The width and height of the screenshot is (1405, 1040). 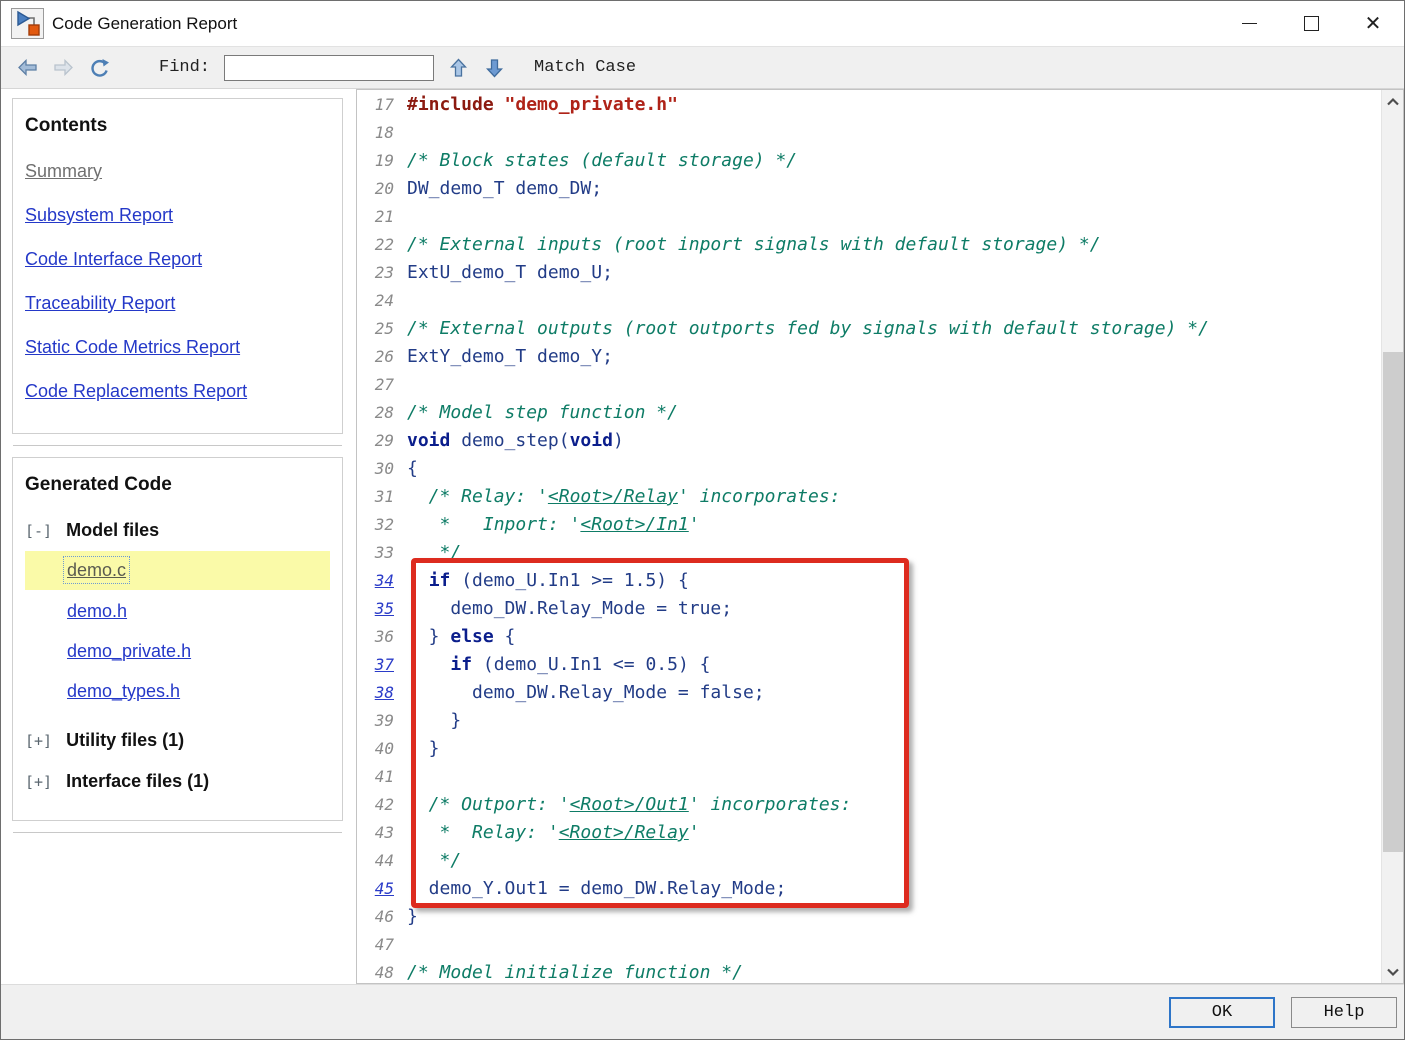 What do you see at coordinates (591, 104) in the screenshot?
I see `code-segment: "demo_private.h"` at bounding box center [591, 104].